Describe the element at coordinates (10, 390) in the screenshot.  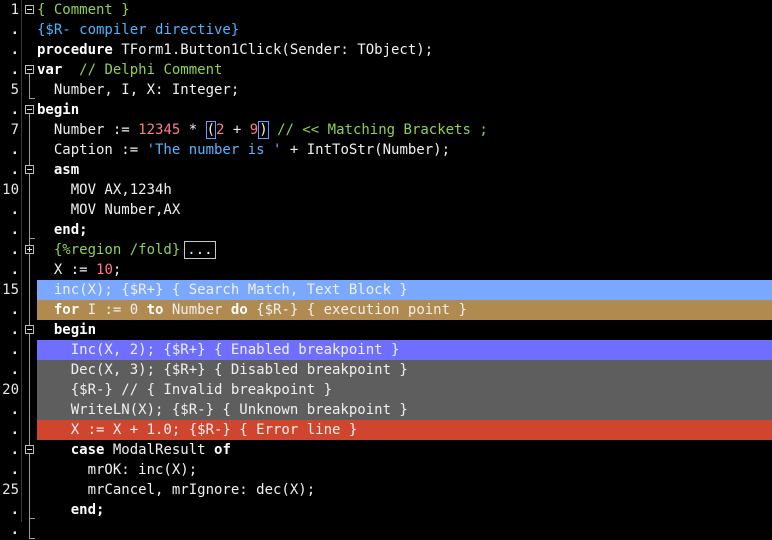
I see `line-number: 20` at that location.